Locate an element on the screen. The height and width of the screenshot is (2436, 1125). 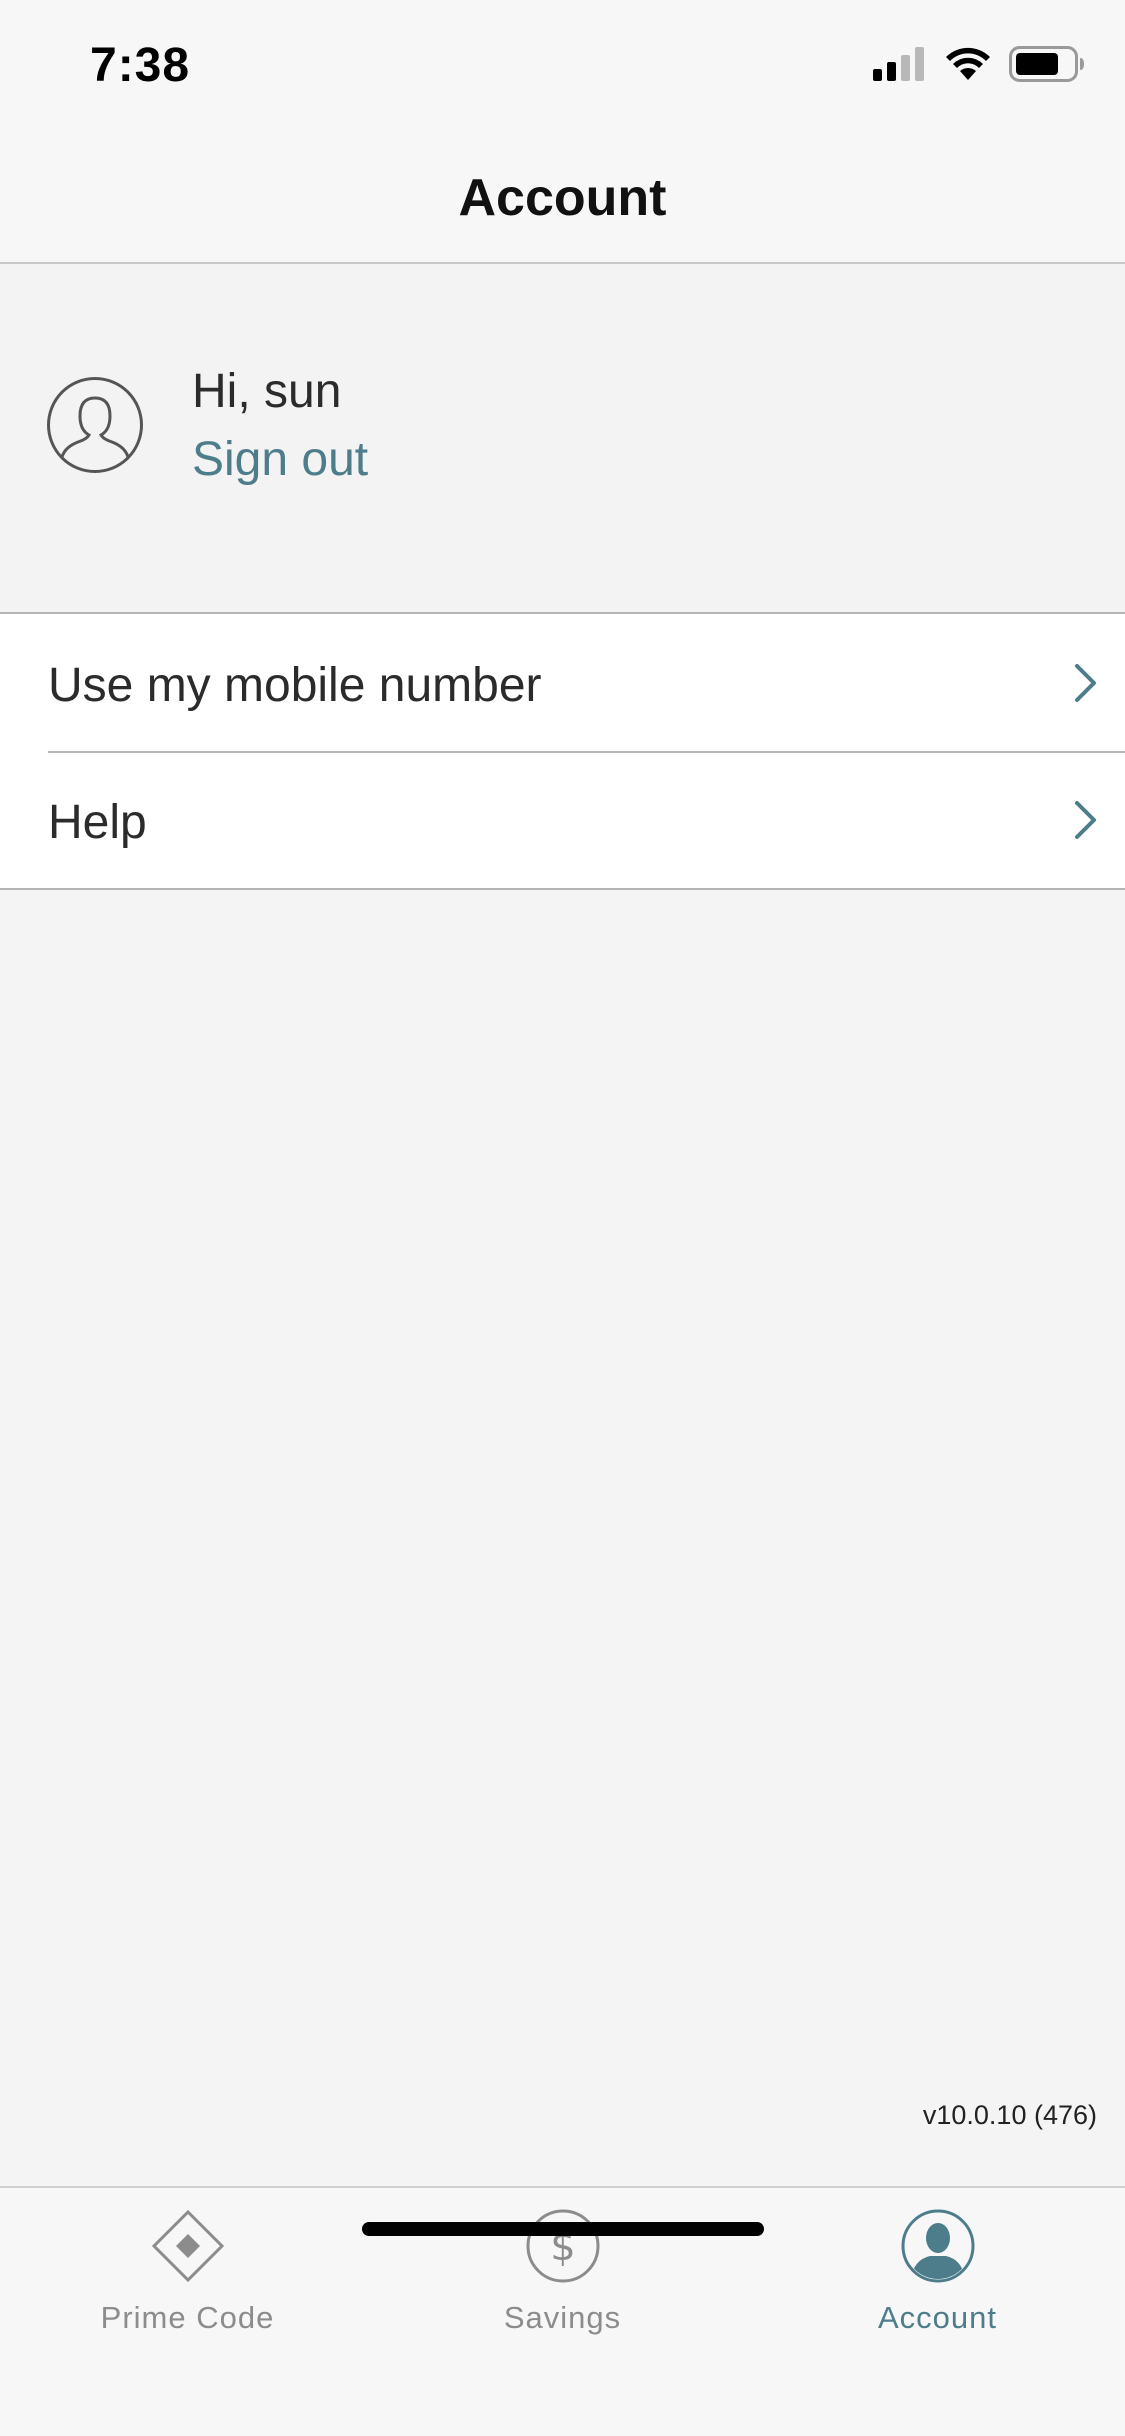
nav-bar: Account is located at coordinates (562, 198).